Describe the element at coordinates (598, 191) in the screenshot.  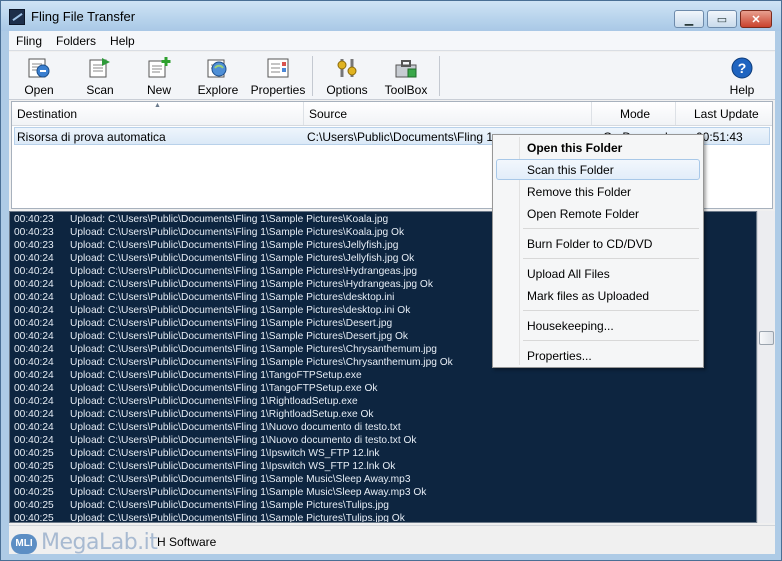
I see `menu-remove-this-folder: Remove this Folder` at that location.